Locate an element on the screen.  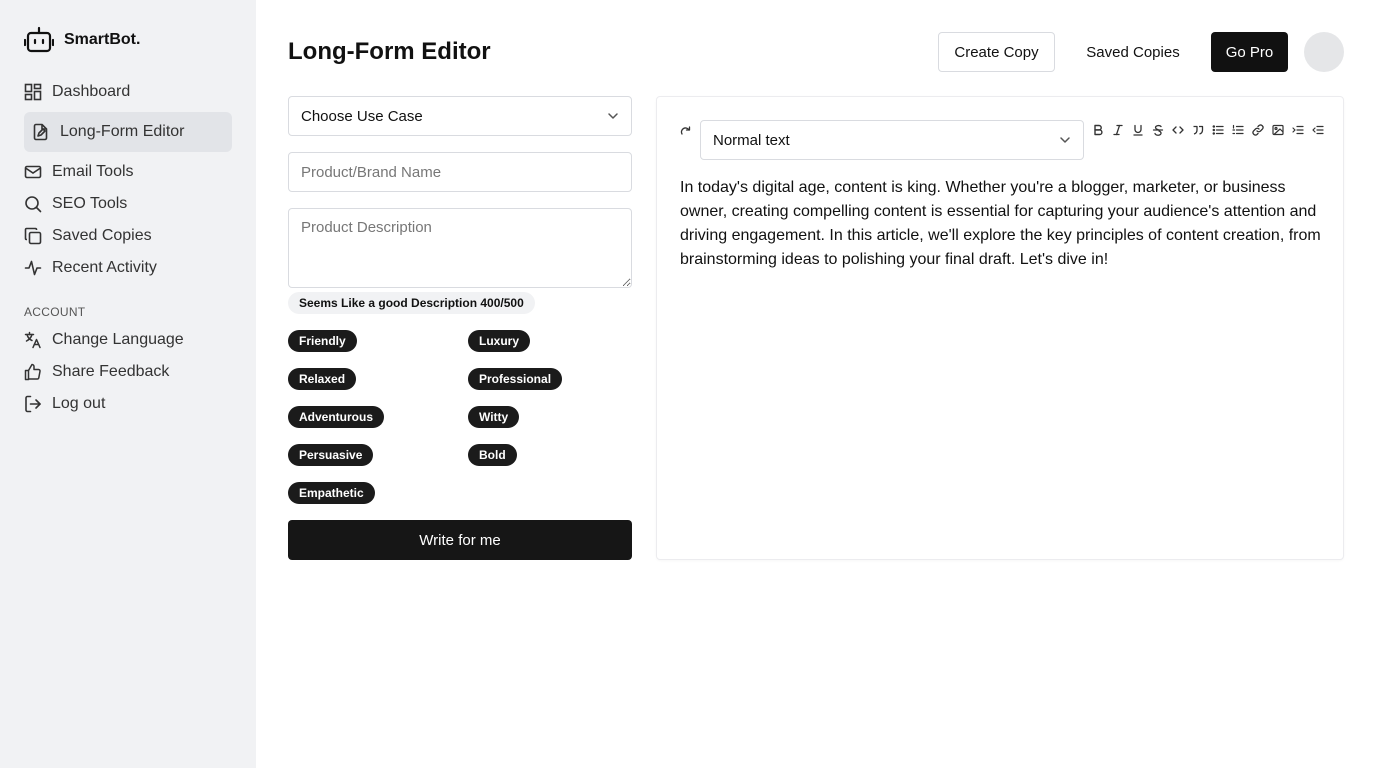
sidebar-item-label: Long-Form Editor is located at coordinates (122, 131).